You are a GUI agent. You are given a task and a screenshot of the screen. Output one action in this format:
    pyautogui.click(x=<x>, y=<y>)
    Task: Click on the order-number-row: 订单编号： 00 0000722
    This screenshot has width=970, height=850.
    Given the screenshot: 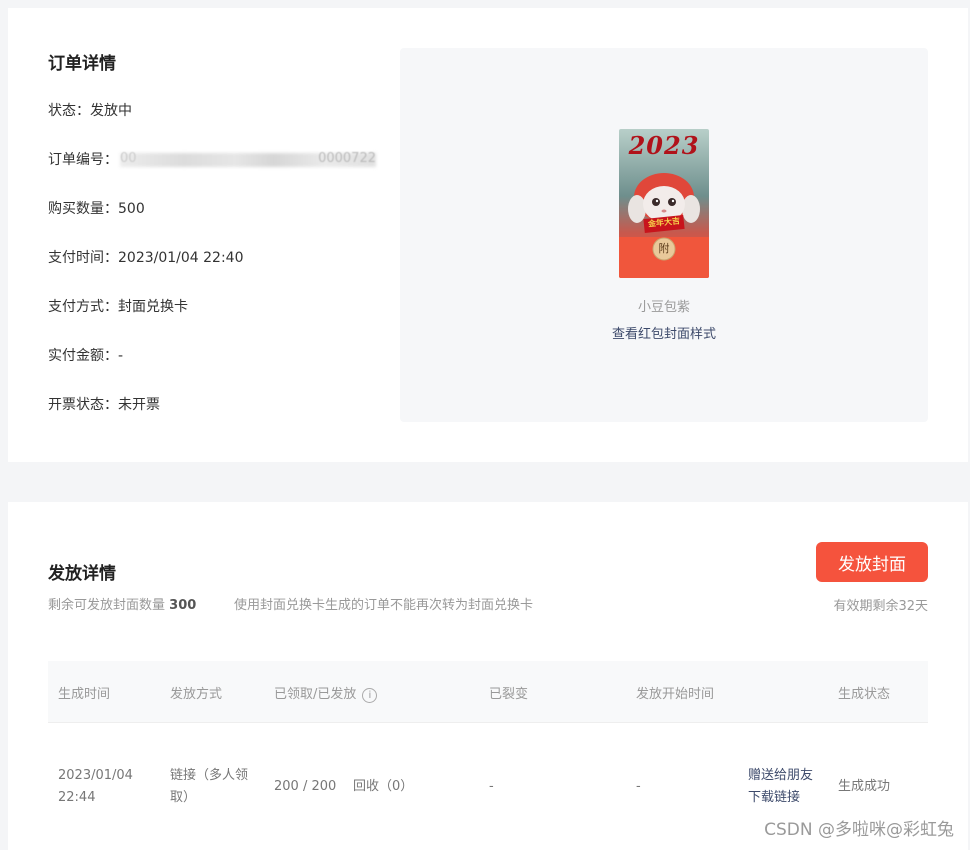 What is the action you would take?
    pyautogui.click(x=212, y=159)
    